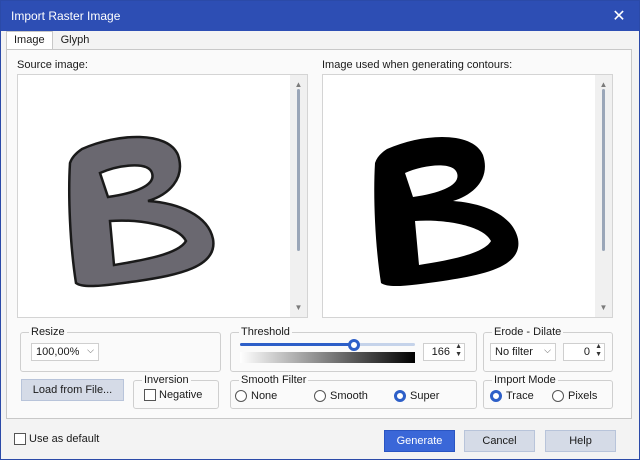  What do you see at coordinates (120, 349) in the screenshot?
I see `resize-group: Resize 100,00% ⌵` at bounding box center [120, 349].